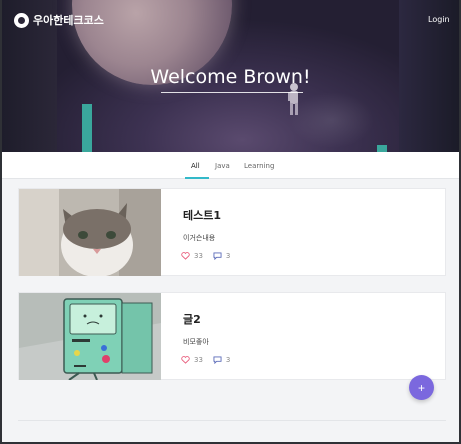  What do you see at coordinates (199, 238) in the screenshot?
I see `post-body: 이거슨내용` at bounding box center [199, 238].